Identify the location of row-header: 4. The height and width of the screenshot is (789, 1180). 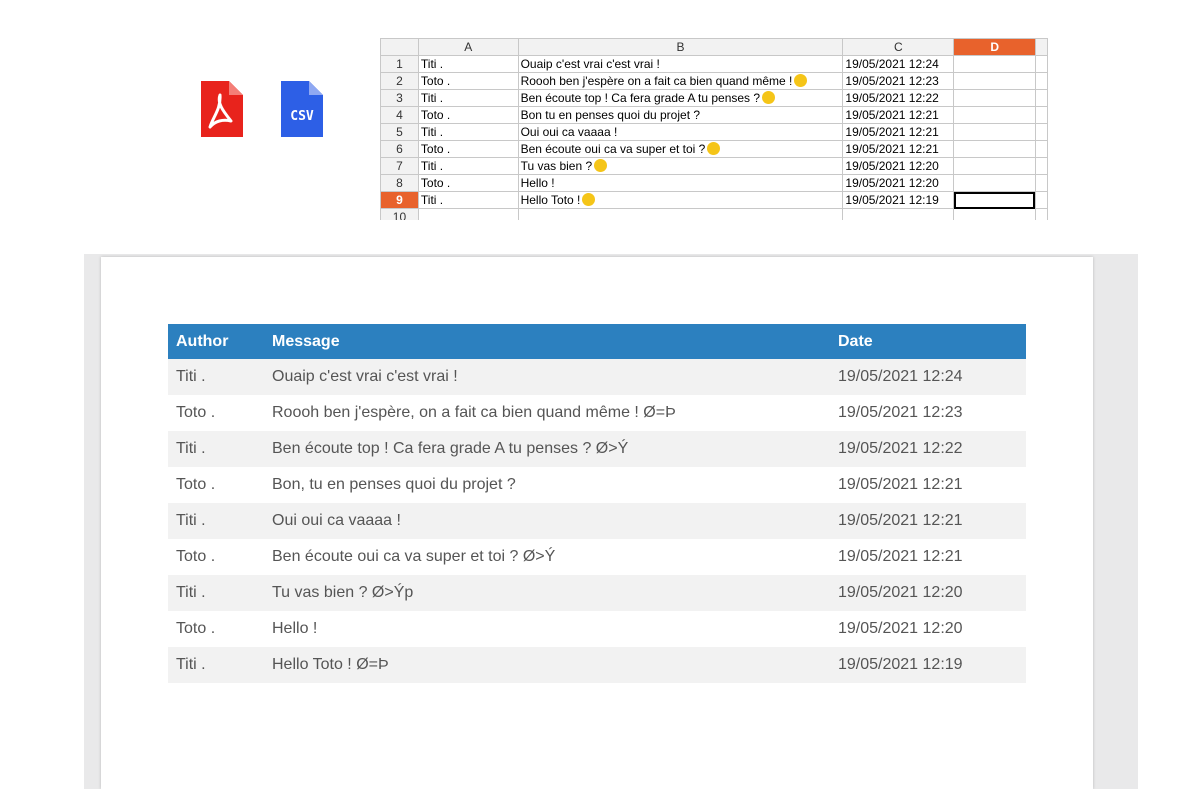
(399, 115).